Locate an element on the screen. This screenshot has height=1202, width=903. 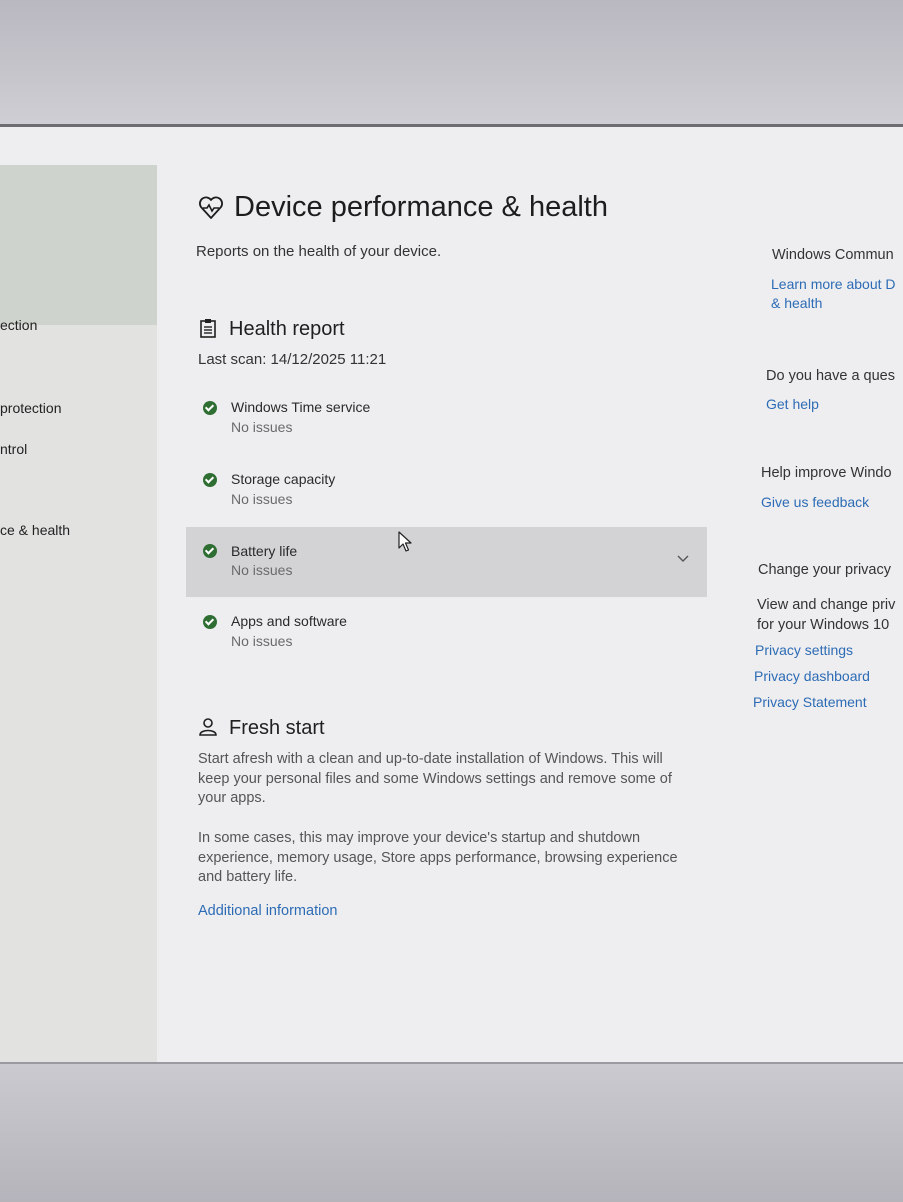
health-report-title: Health report is located at coordinates (287, 329).